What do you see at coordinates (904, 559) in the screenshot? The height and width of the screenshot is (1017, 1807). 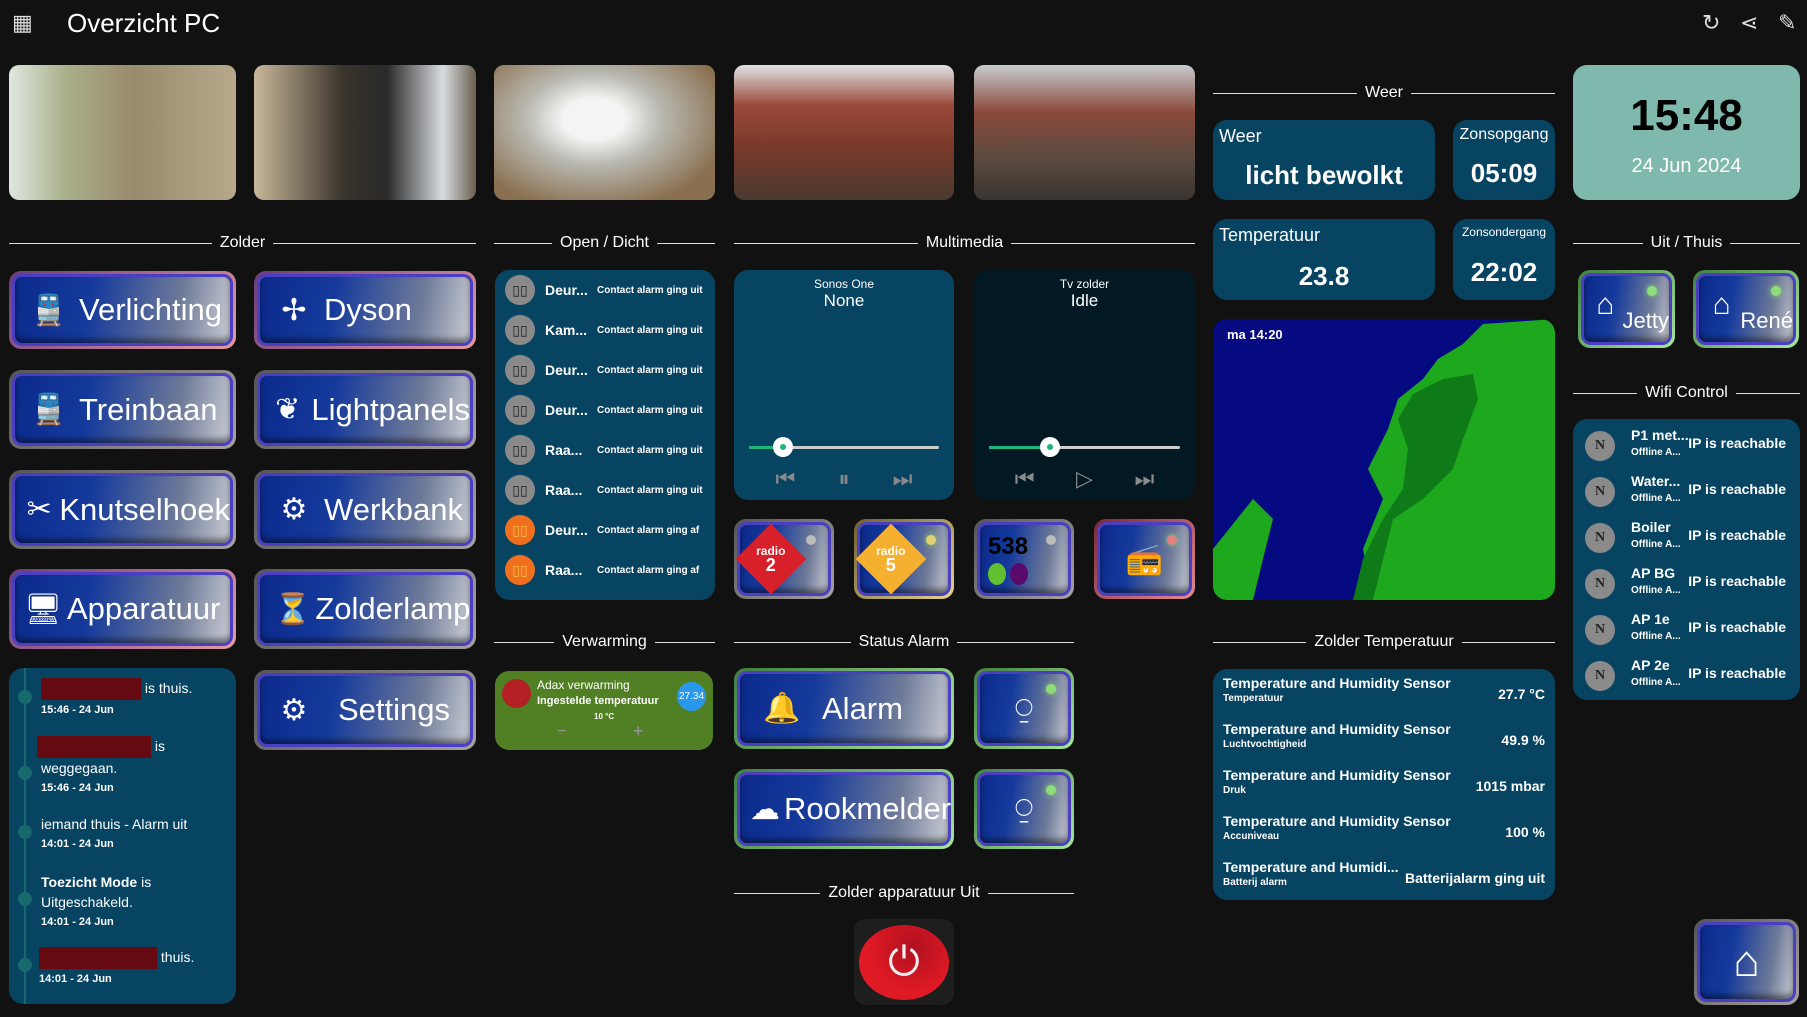 I see `radio-5-button: radio 5` at bounding box center [904, 559].